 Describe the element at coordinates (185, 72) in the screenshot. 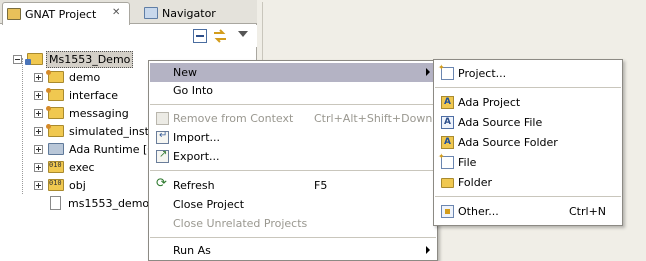

I see `menu-item-label: New` at that location.